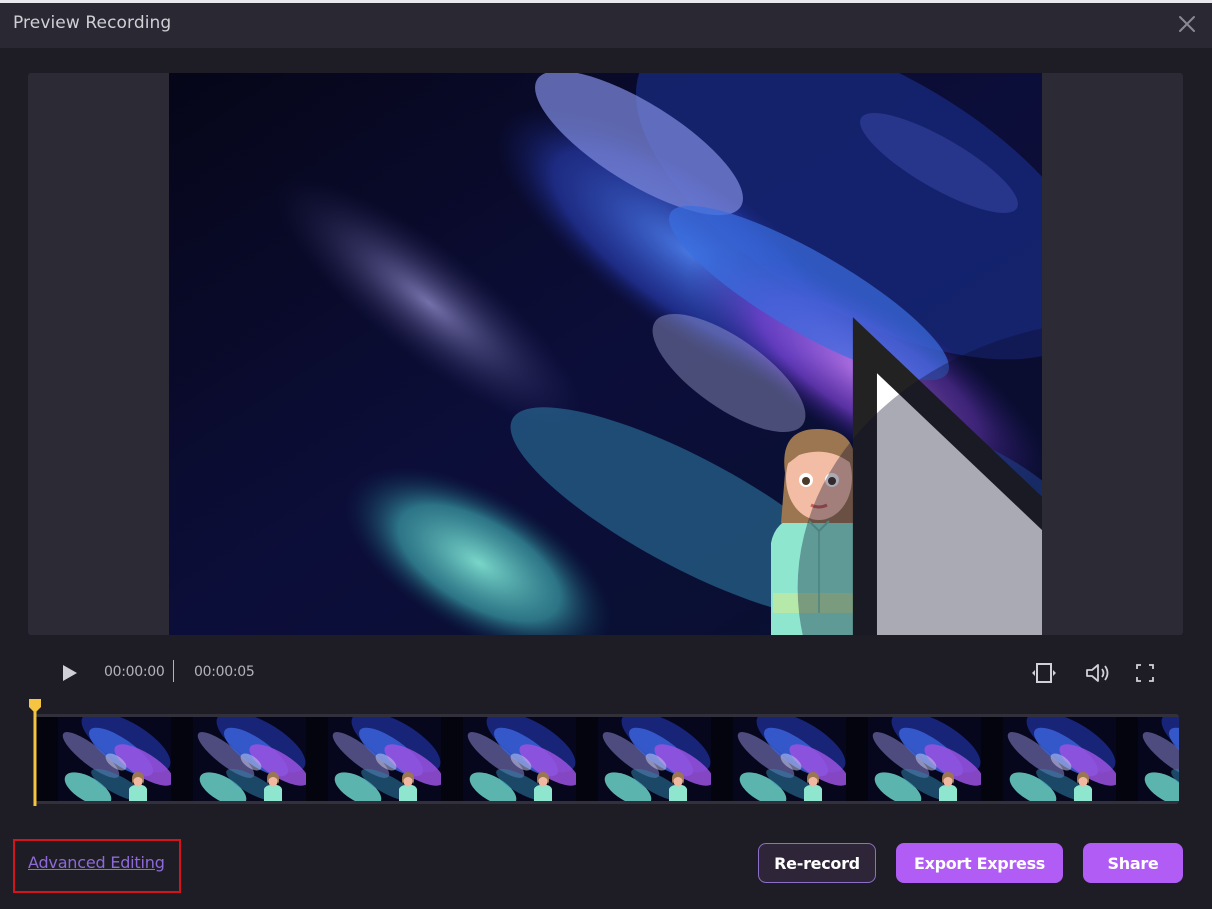  What do you see at coordinates (92, 23) in the screenshot?
I see `window-title: Preview Recording` at bounding box center [92, 23].